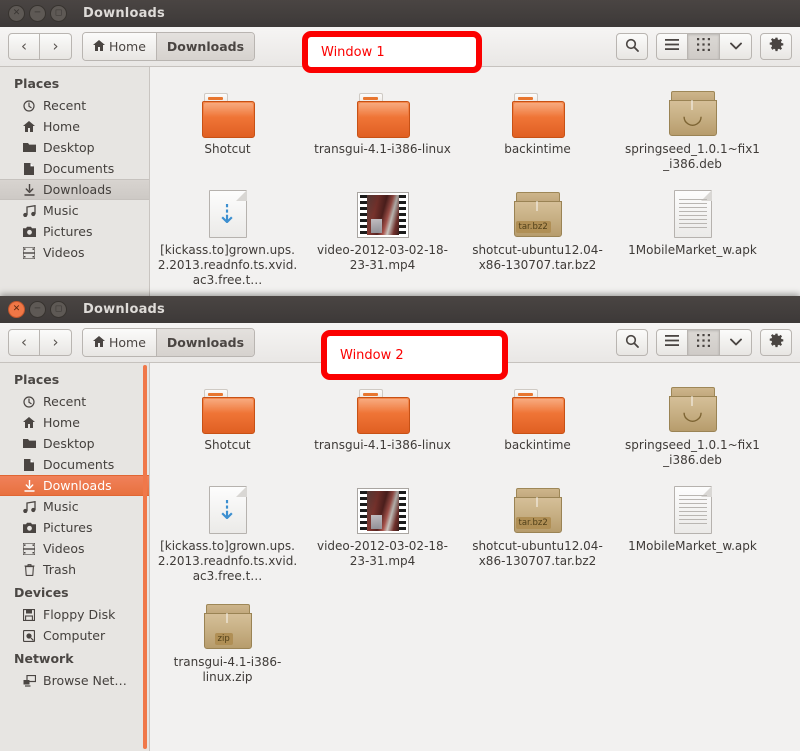 This screenshot has height=751, width=800. What do you see at coordinates (145, 557) in the screenshot?
I see `sidebar-scrollbar` at bounding box center [145, 557].